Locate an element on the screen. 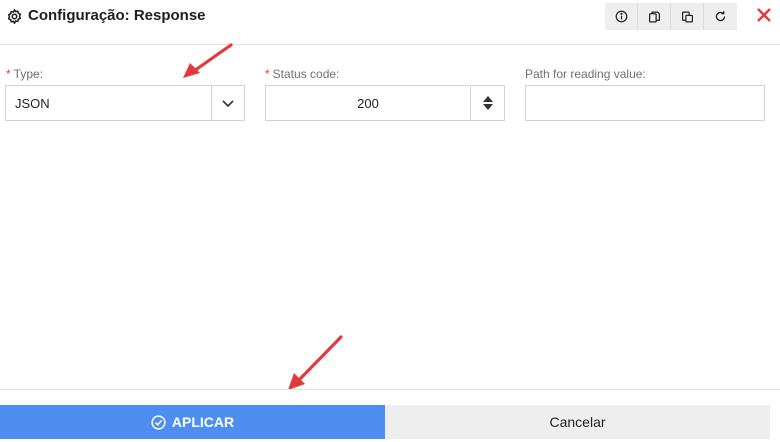  refresh-button is located at coordinates (720, 16).